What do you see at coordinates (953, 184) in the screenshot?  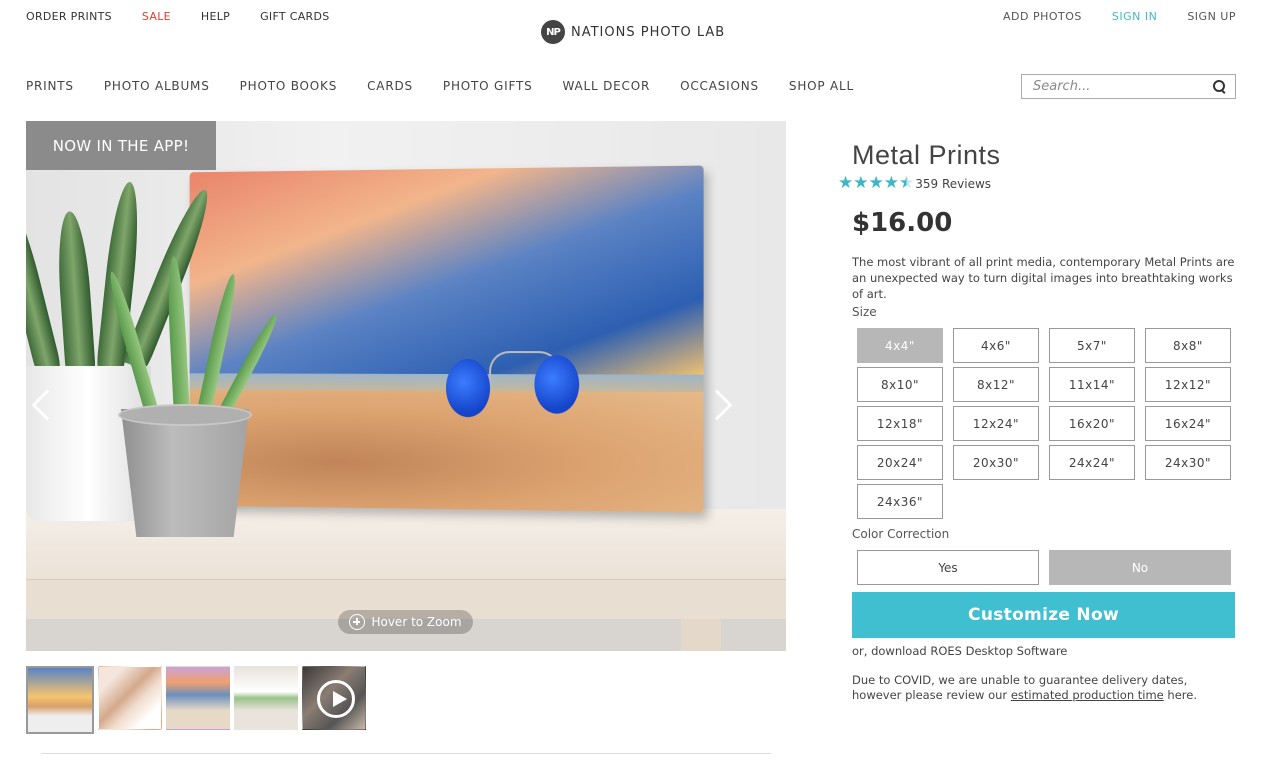 I see `reviews-link: 359 Reviews` at bounding box center [953, 184].